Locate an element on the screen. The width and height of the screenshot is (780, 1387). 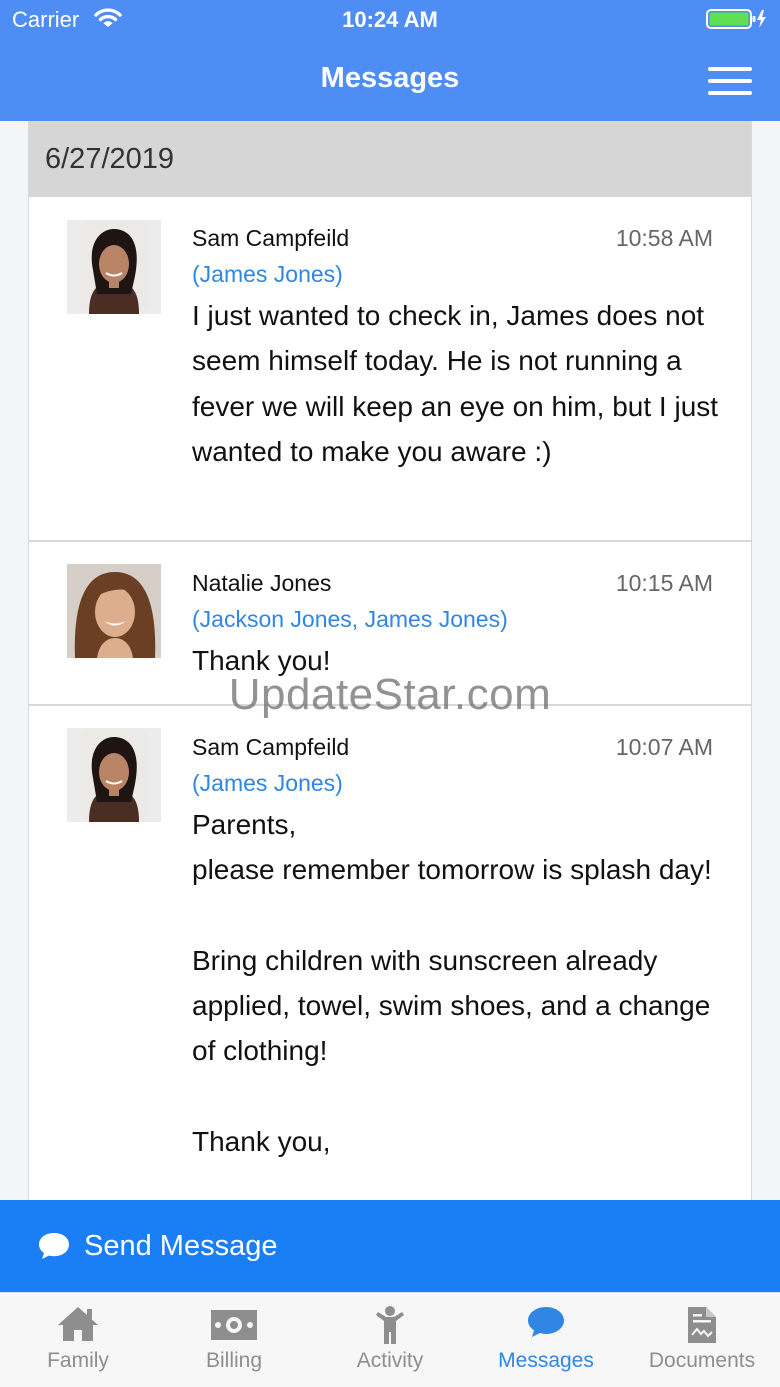
money-icon is located at coordinates (234, 1325).